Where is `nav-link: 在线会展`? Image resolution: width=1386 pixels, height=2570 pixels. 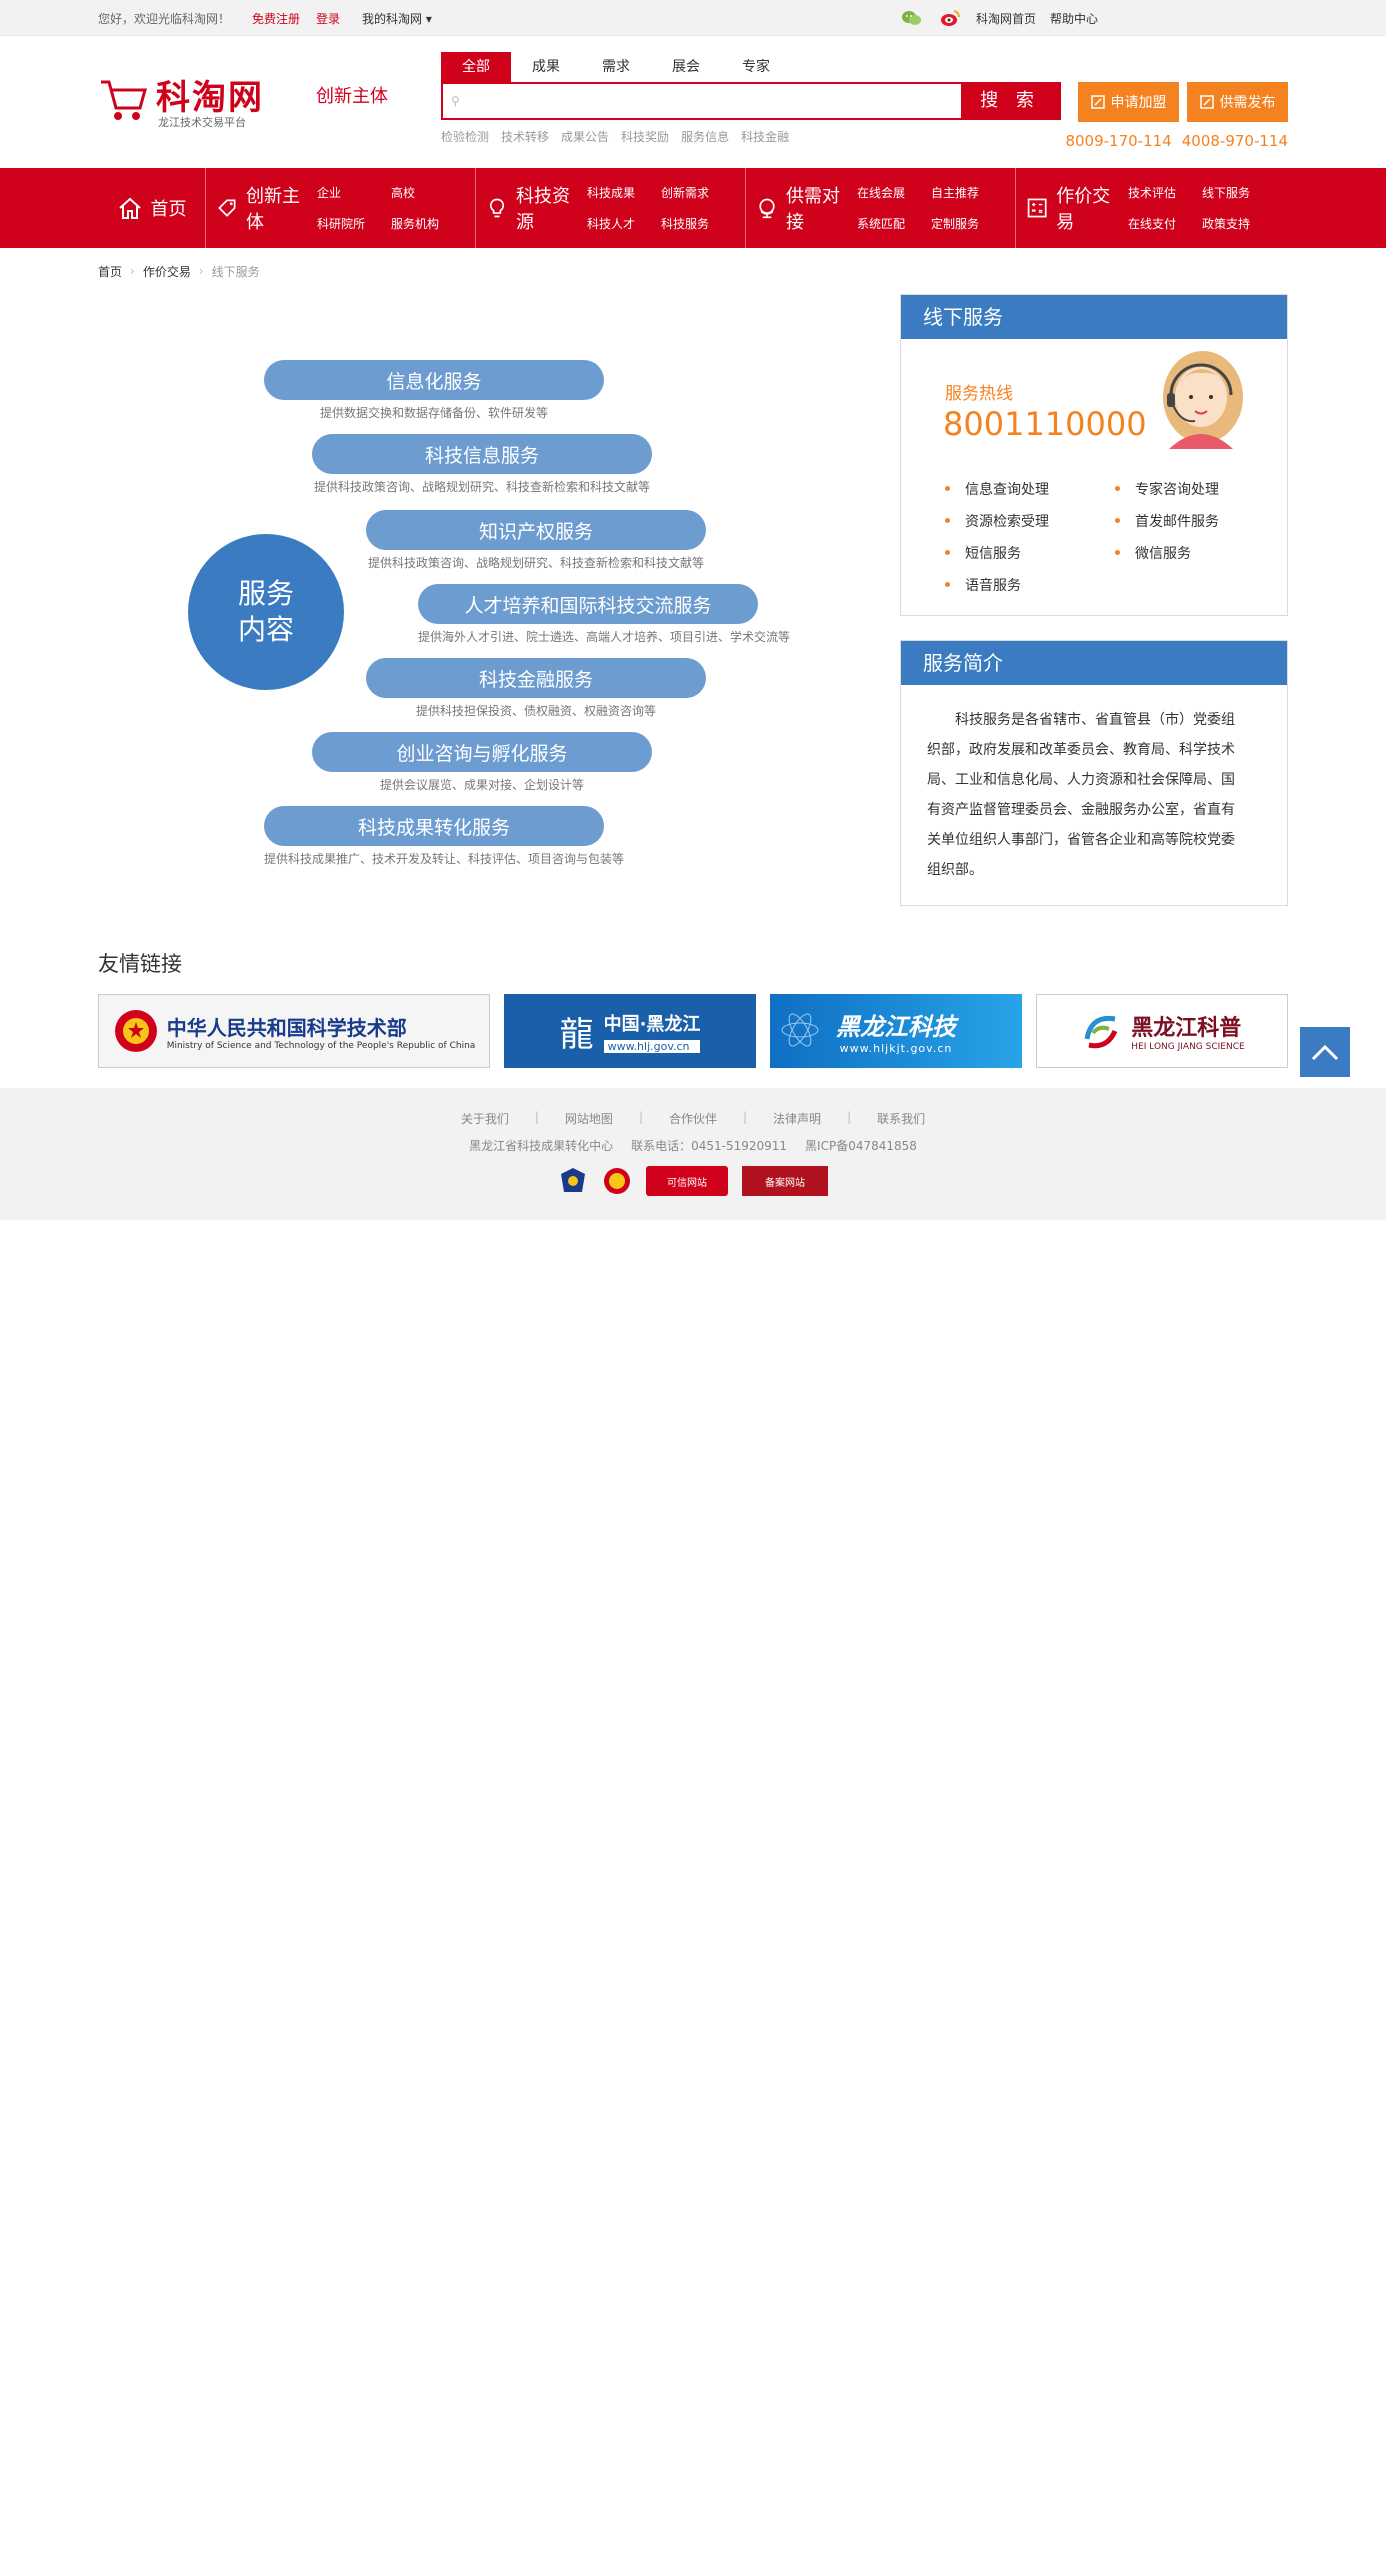
nav-link: 在线会展 is located at coordinates (894, 192).